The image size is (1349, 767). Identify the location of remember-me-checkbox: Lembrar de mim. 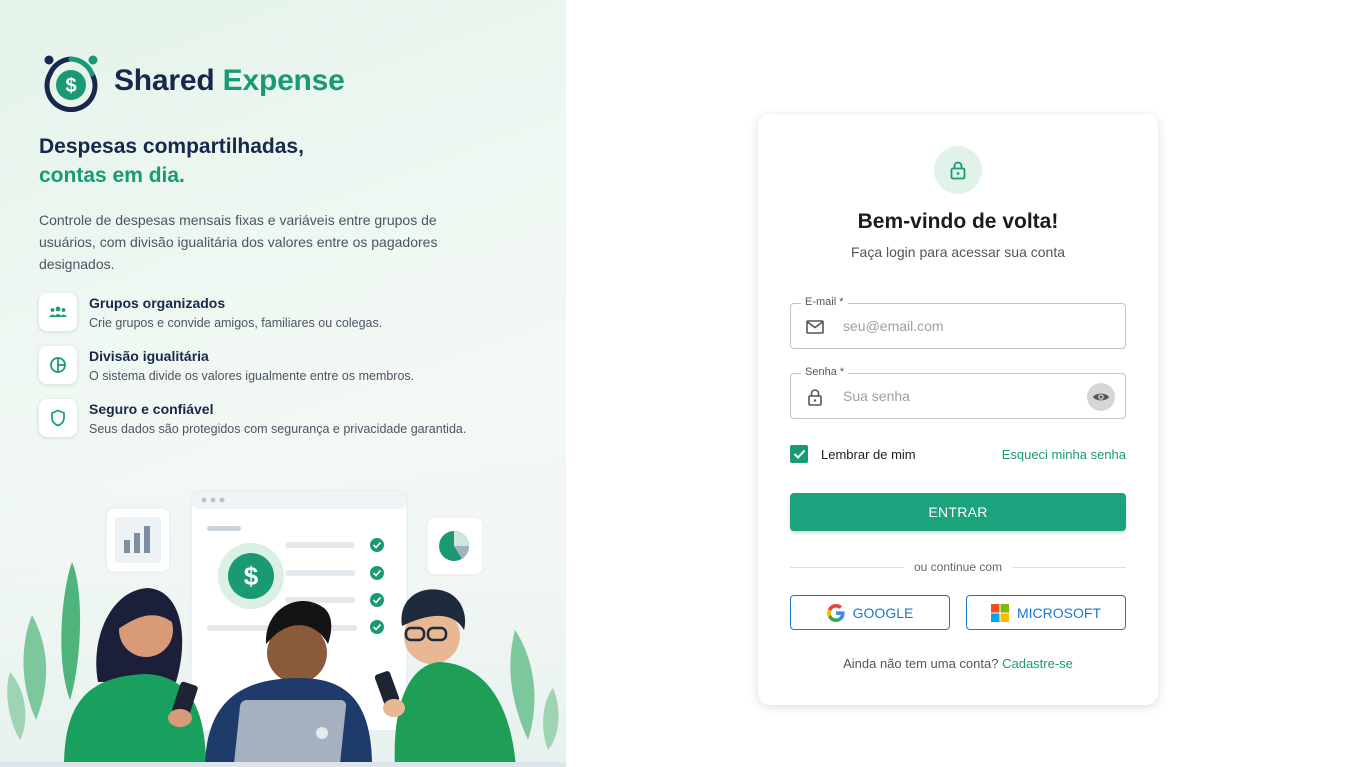
(853, 454).